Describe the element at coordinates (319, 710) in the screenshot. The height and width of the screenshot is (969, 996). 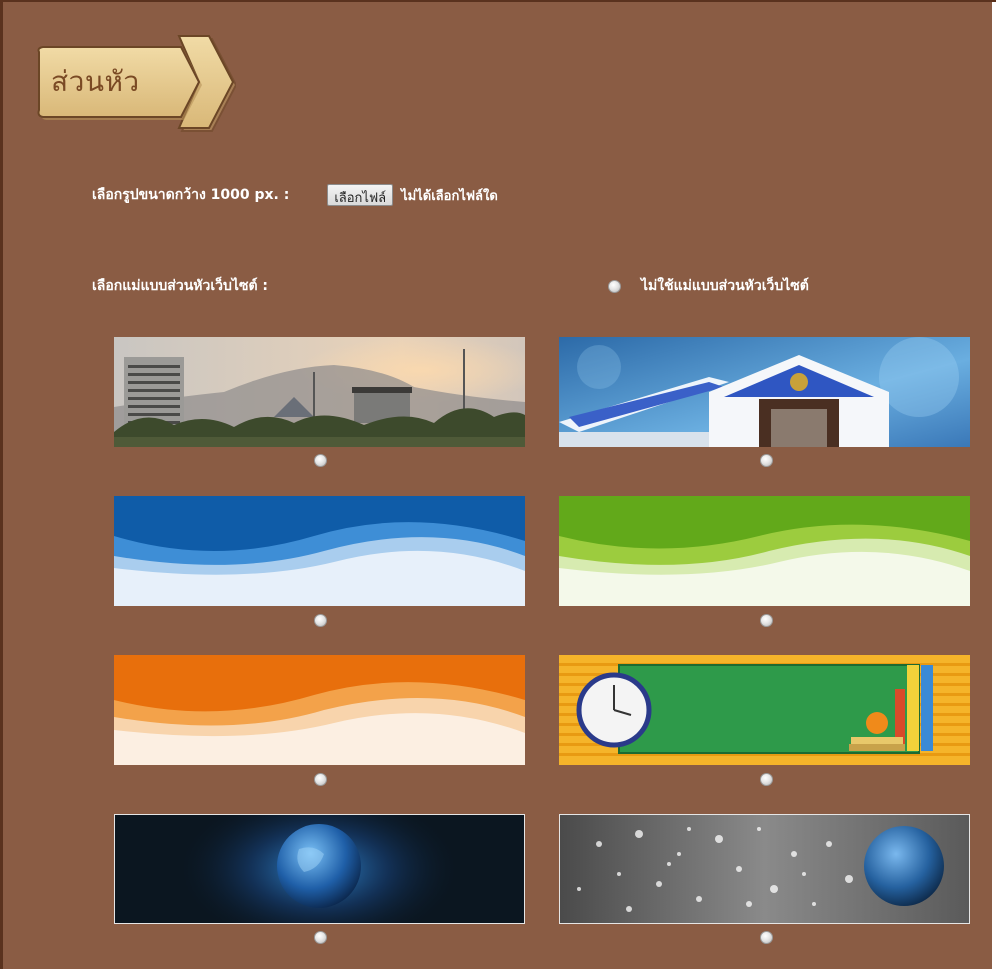
I see `template-thumbnail-orange-wave` at that location.